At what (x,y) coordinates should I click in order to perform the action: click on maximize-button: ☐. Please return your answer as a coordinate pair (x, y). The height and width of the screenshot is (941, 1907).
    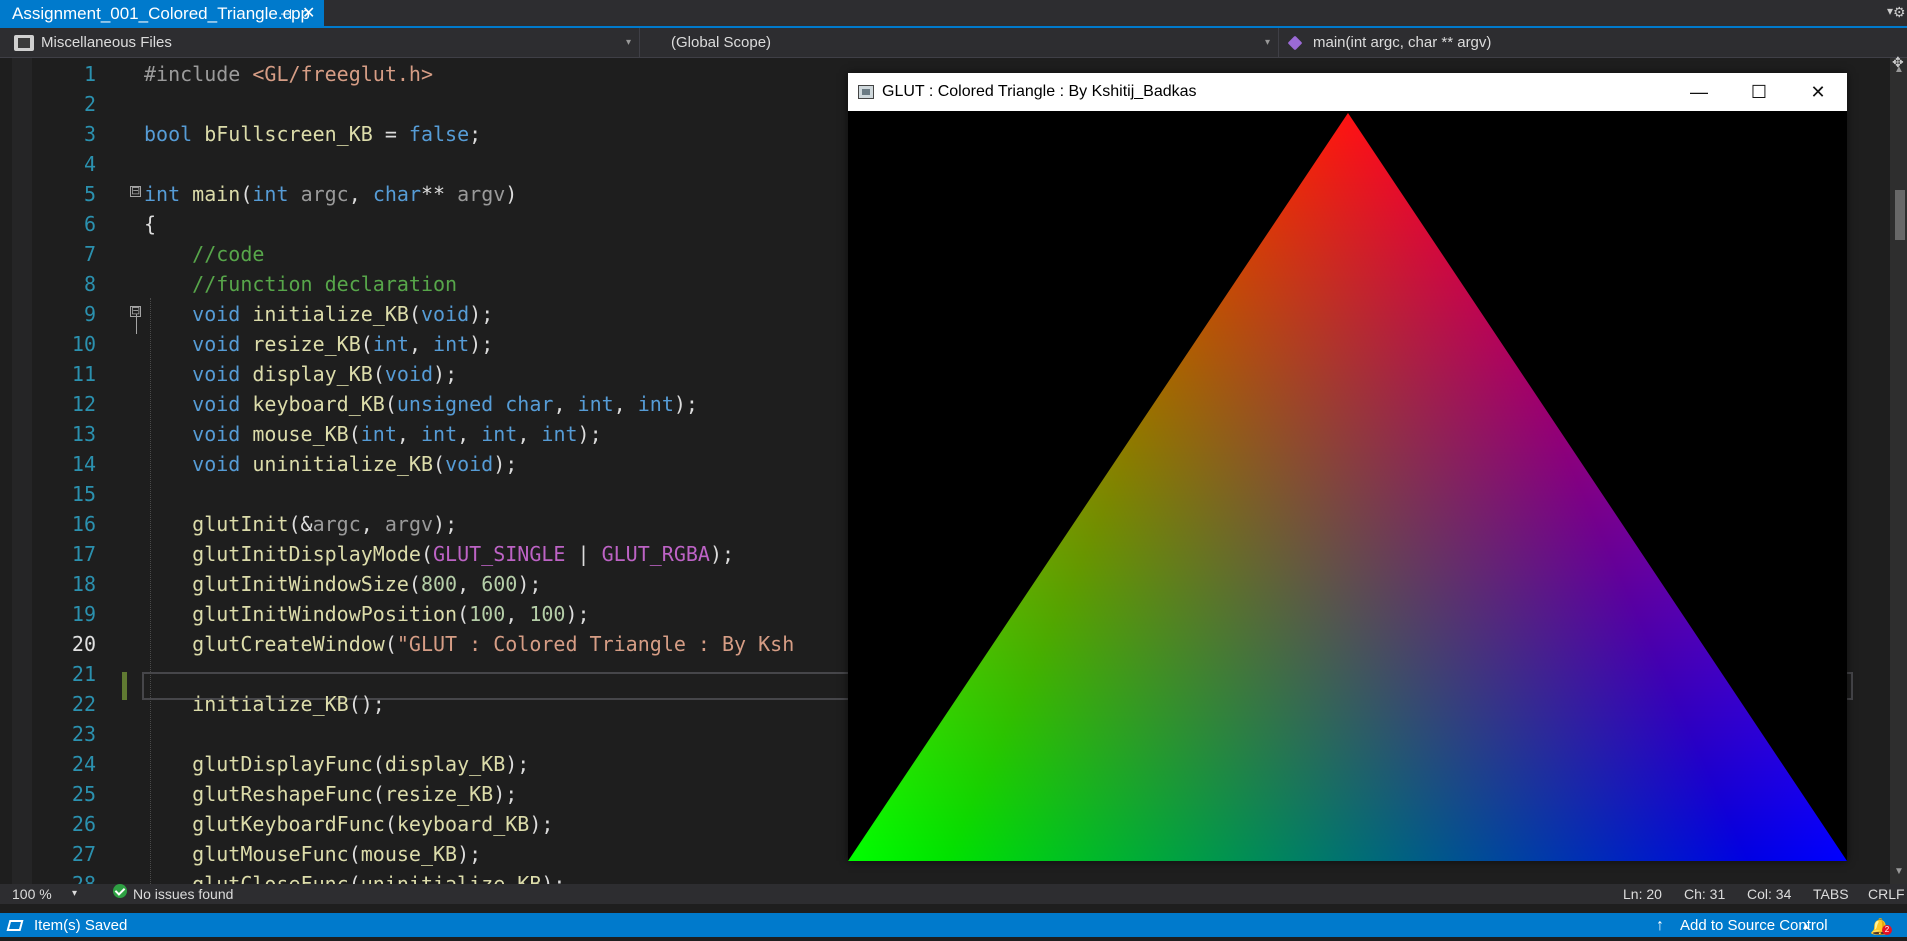
    Looking at the image, I should click on (1759, 92).